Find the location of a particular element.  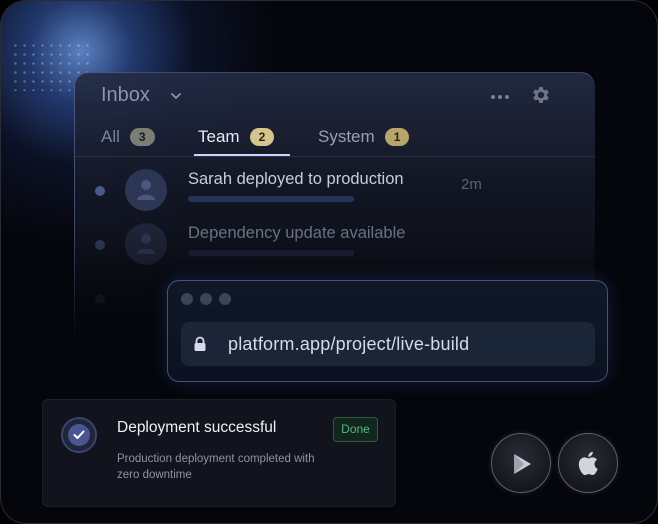

url-bar: platform.app/project/live-build is located at coordinates (388, 344).